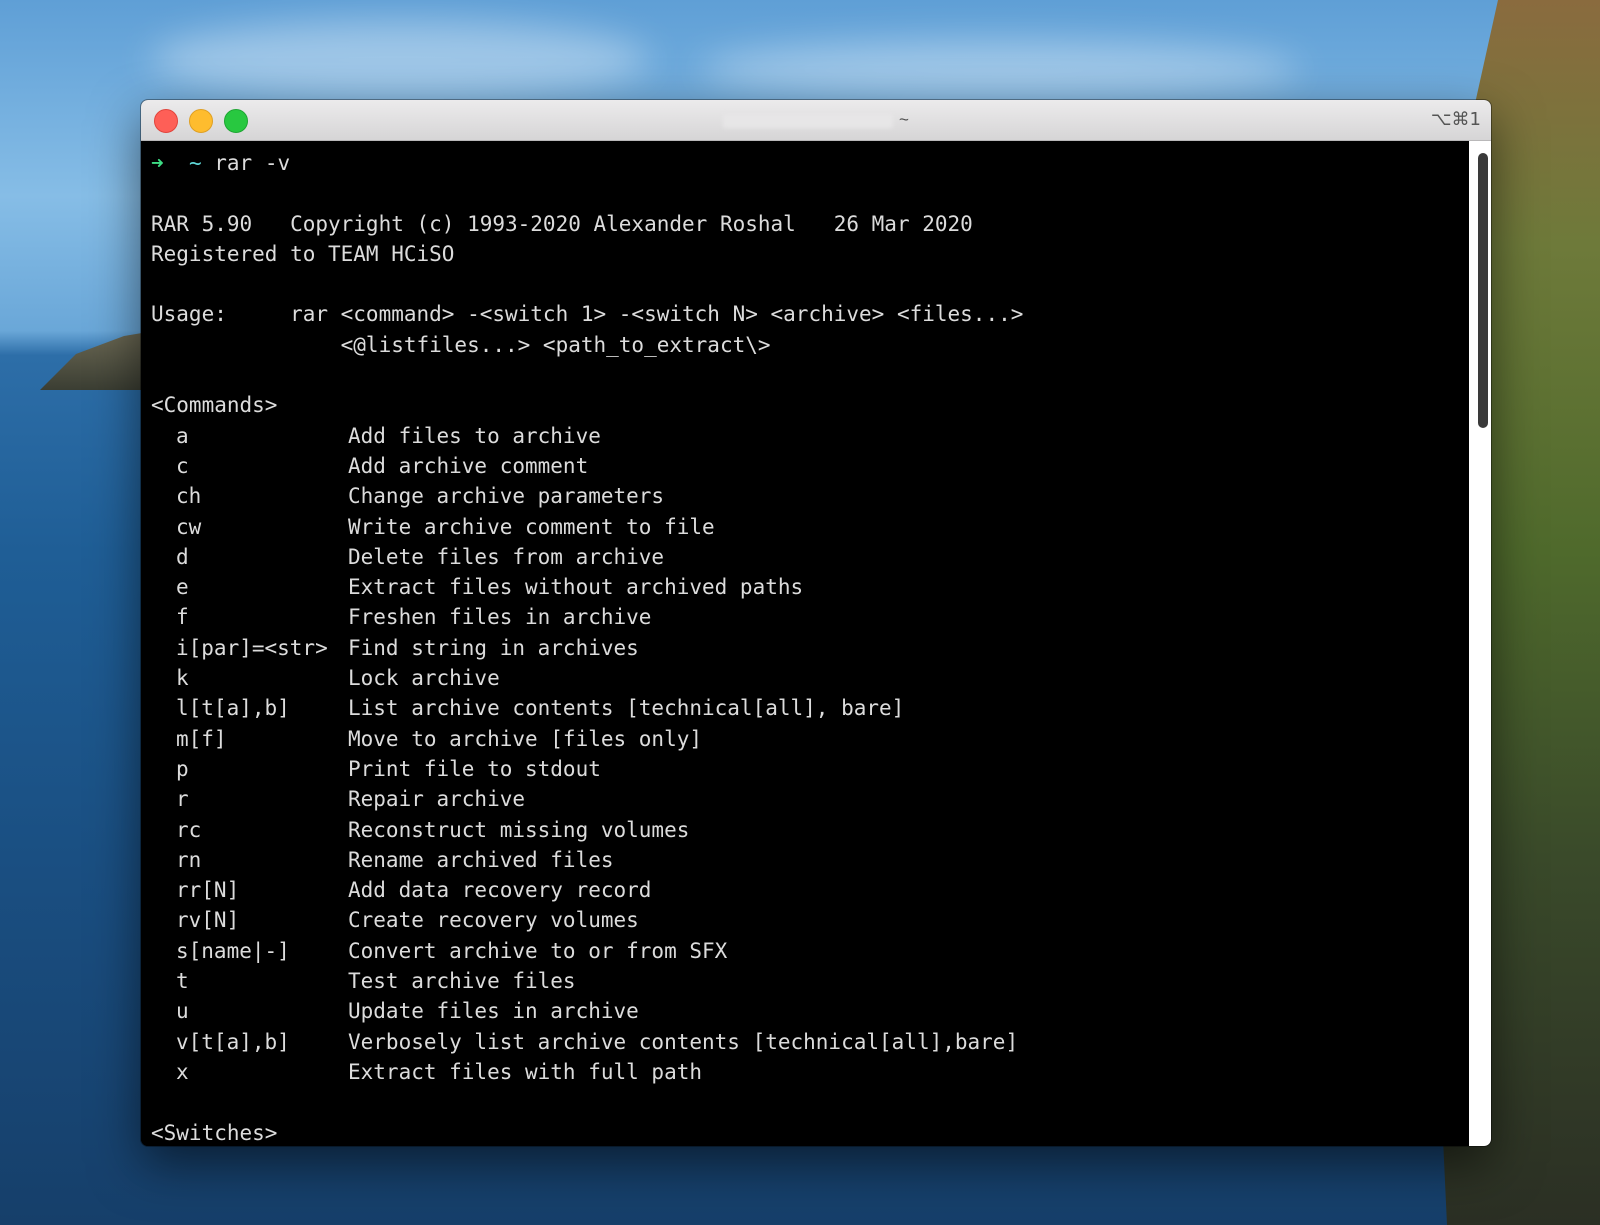  I want to click on title-bar: ~ ⌥⌘1, so click(816, 120).